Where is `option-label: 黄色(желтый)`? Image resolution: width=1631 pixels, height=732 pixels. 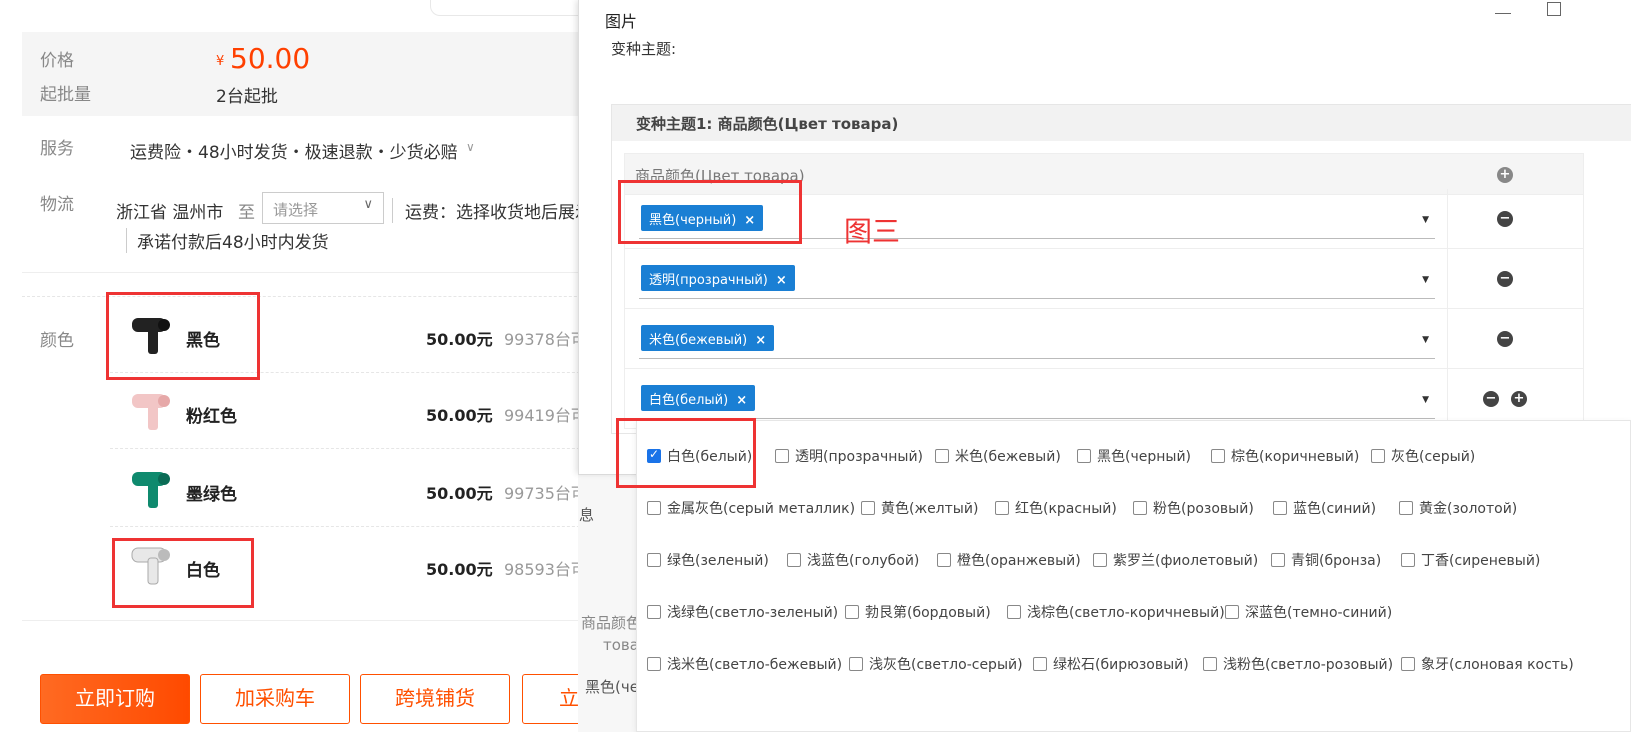
option-label: 黄色(желтый) is located at coordinates (930, 509).